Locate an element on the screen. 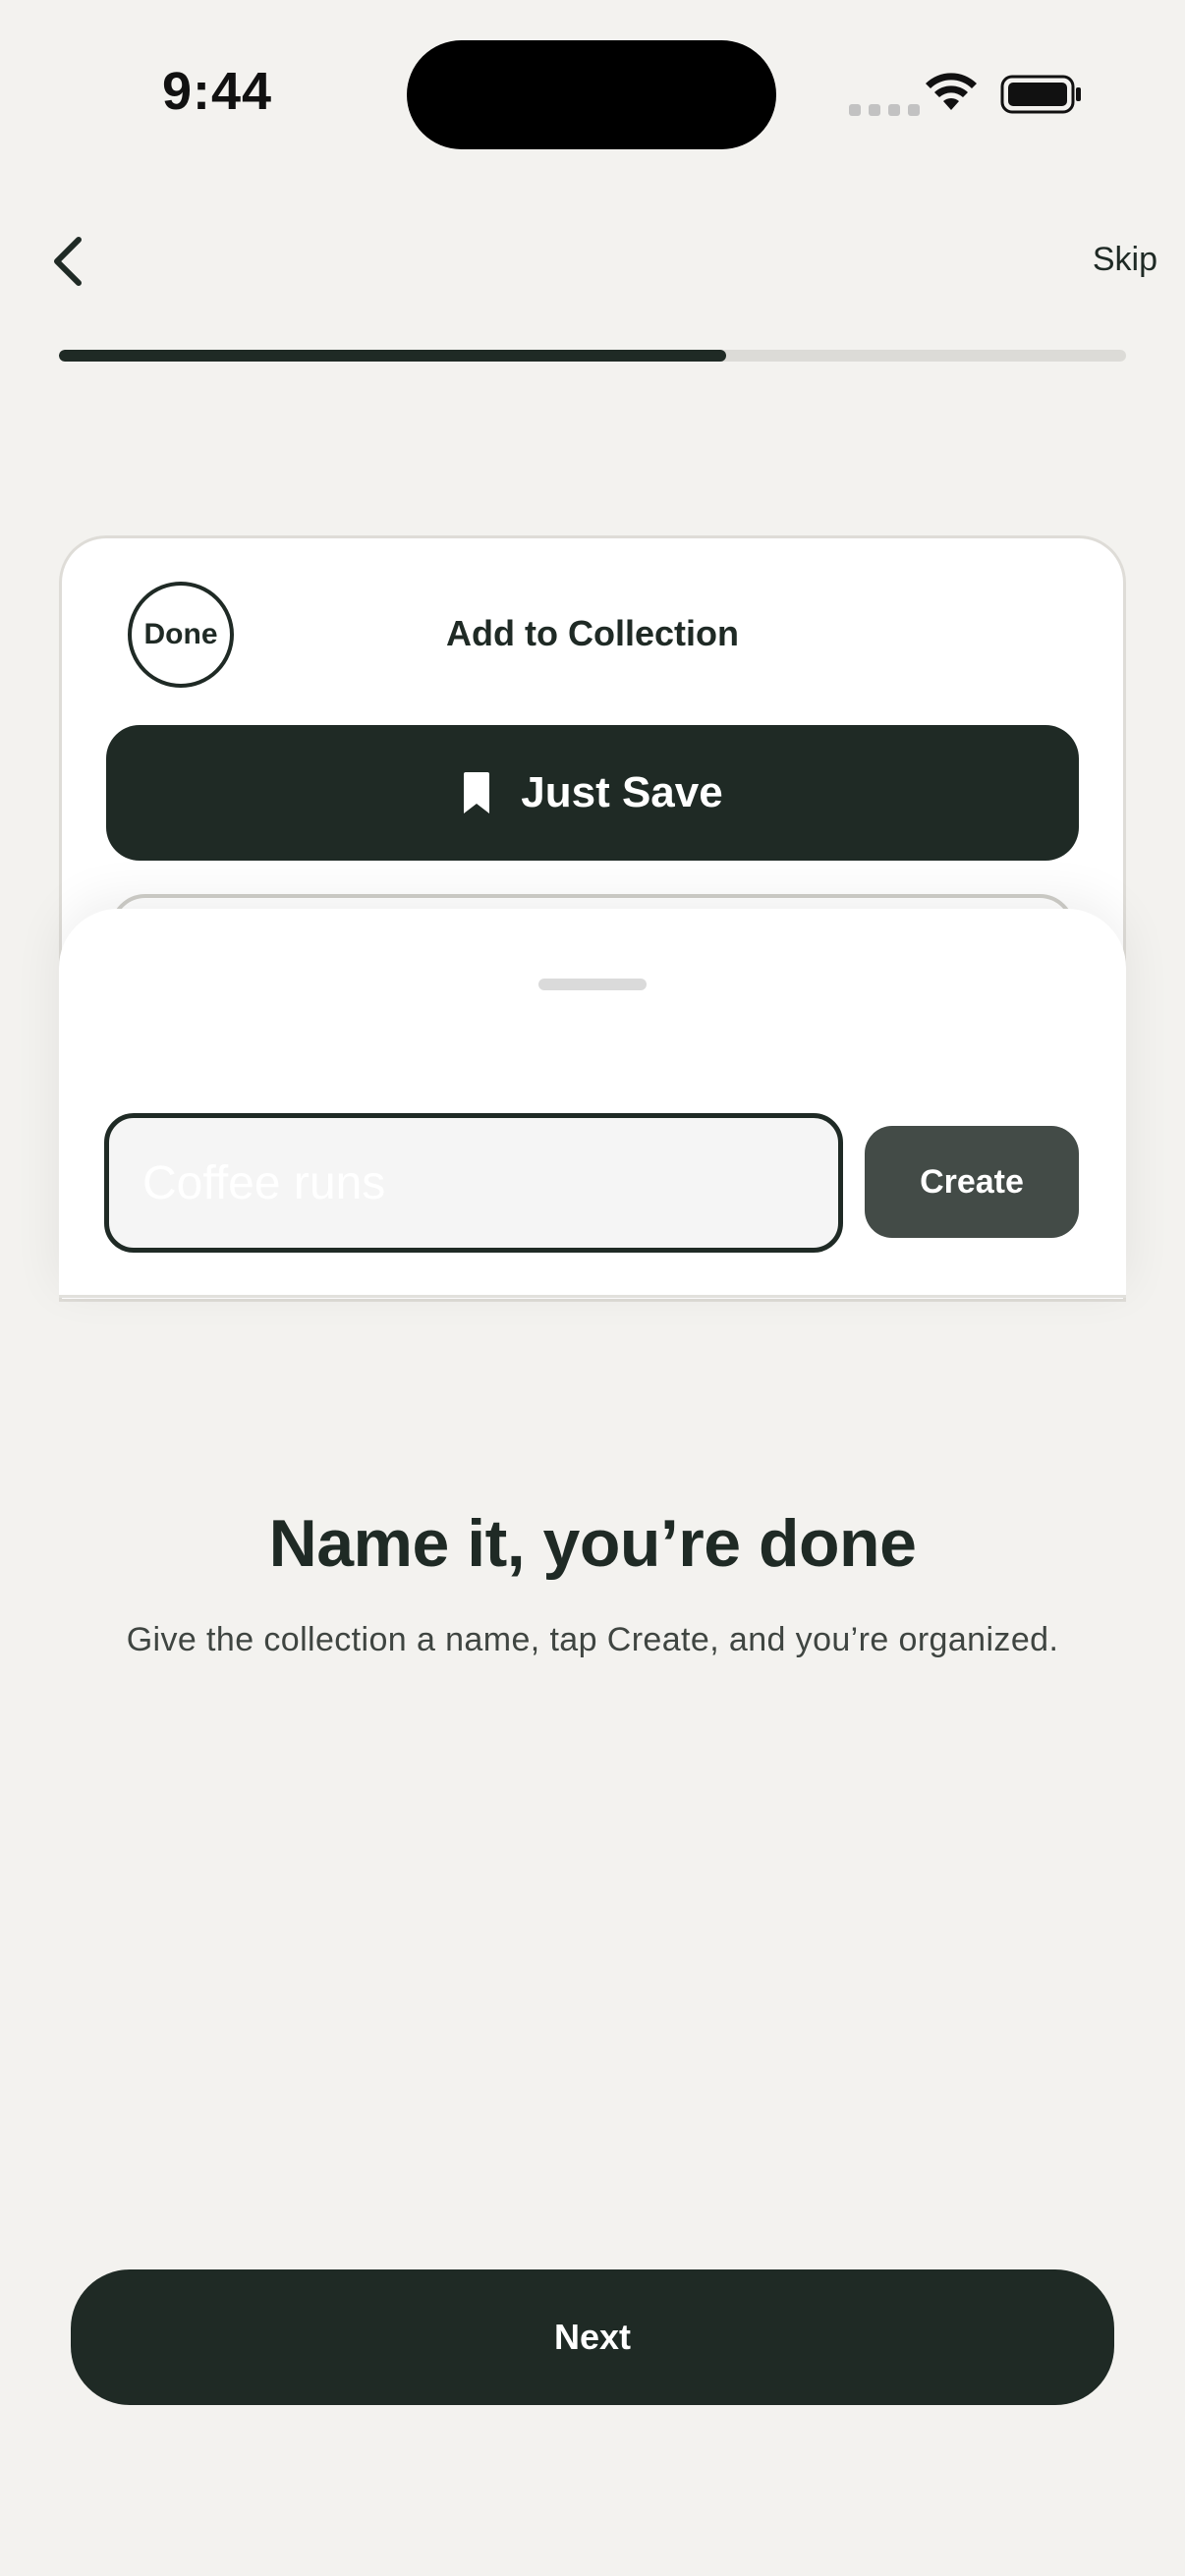  next-button: Next is located at coordinates (592, 2337).